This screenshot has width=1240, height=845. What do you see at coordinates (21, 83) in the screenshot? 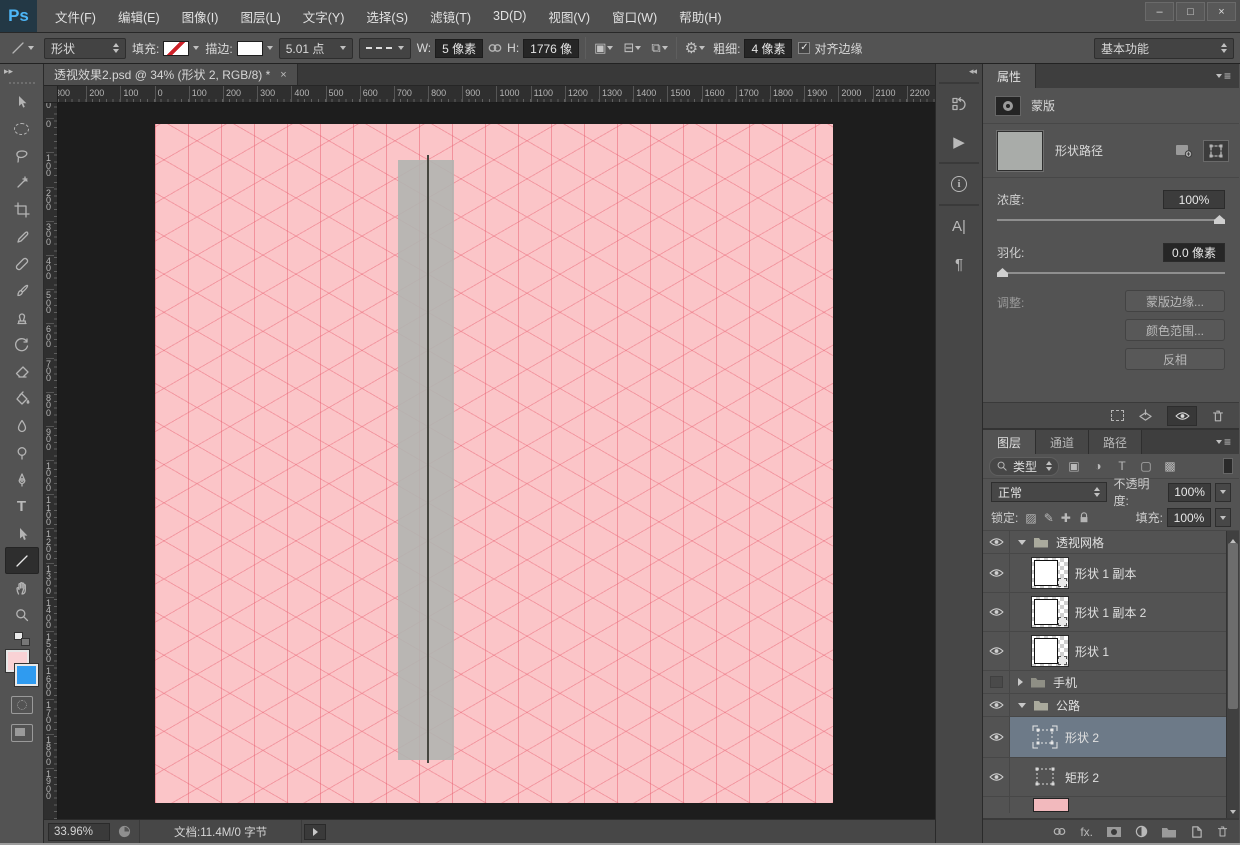
I see `toolbar-grip` at bounding box center [21, 83].